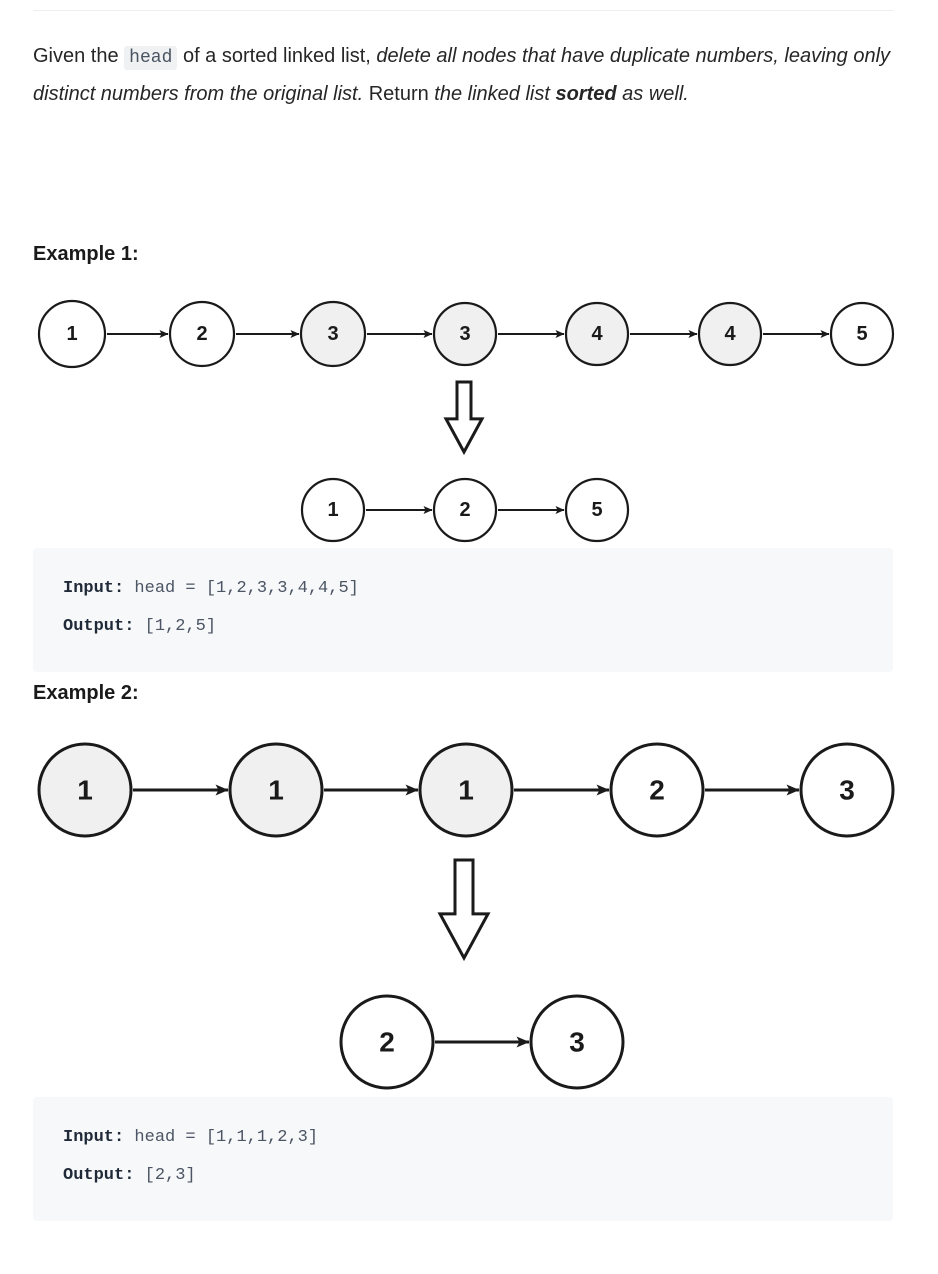 This screenshot has height=1274, width=938. Describe the element at coordinates (180, 626) in the screenshot. I see `example-1-output-value: [1,2,5]` at that location.